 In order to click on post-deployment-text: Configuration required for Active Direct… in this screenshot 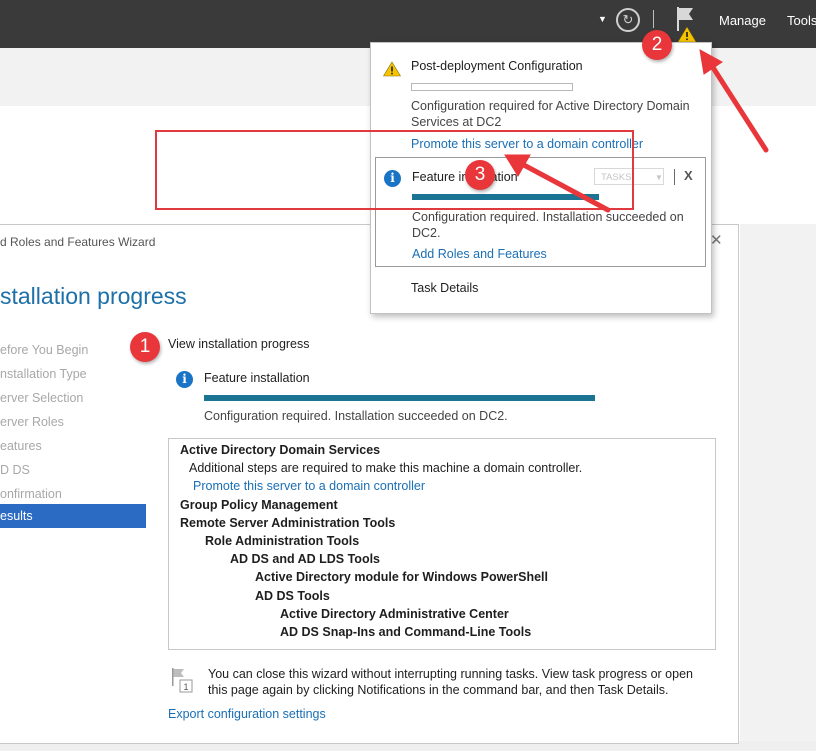, I will do `click(550, 114)`.